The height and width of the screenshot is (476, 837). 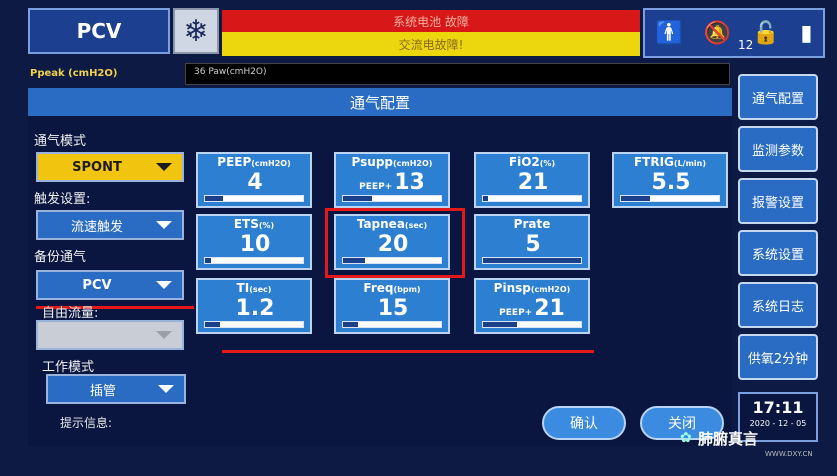 I want to click on tab-alarm-settings: 报警设置, so click(x=778, y=201).